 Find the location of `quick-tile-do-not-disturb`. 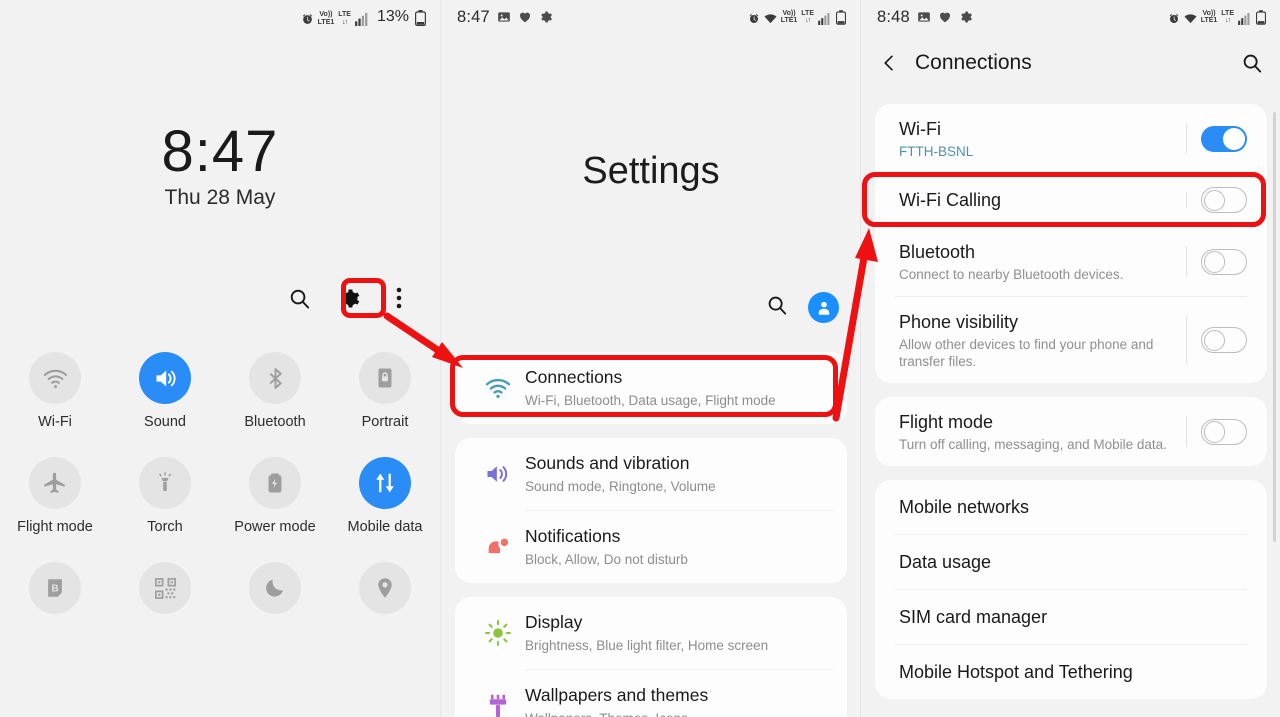

quick-tile-do-not-disturb is located at coordinates (275, 592).